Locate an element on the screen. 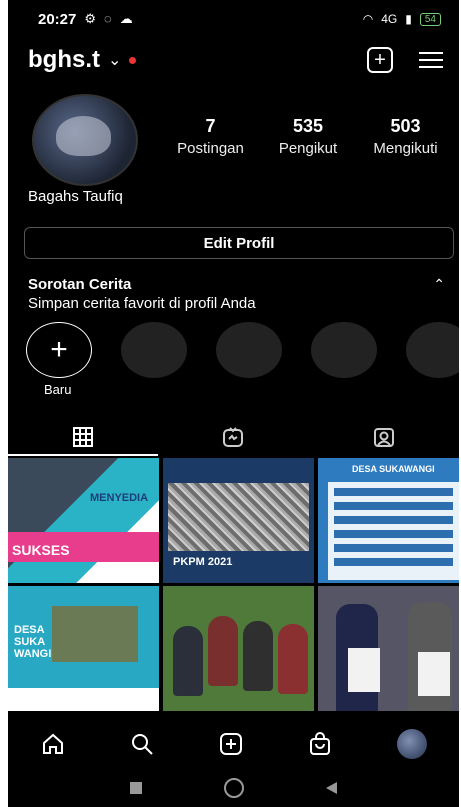 The image size is (461, 807). home-icon is located at coordinates (53, 744).